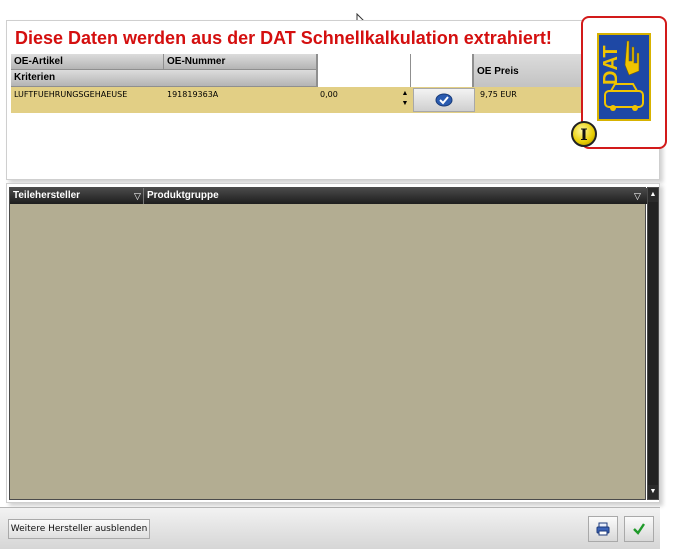  I want to click on table-subheader-row: Kriterien, so click(299, 78).